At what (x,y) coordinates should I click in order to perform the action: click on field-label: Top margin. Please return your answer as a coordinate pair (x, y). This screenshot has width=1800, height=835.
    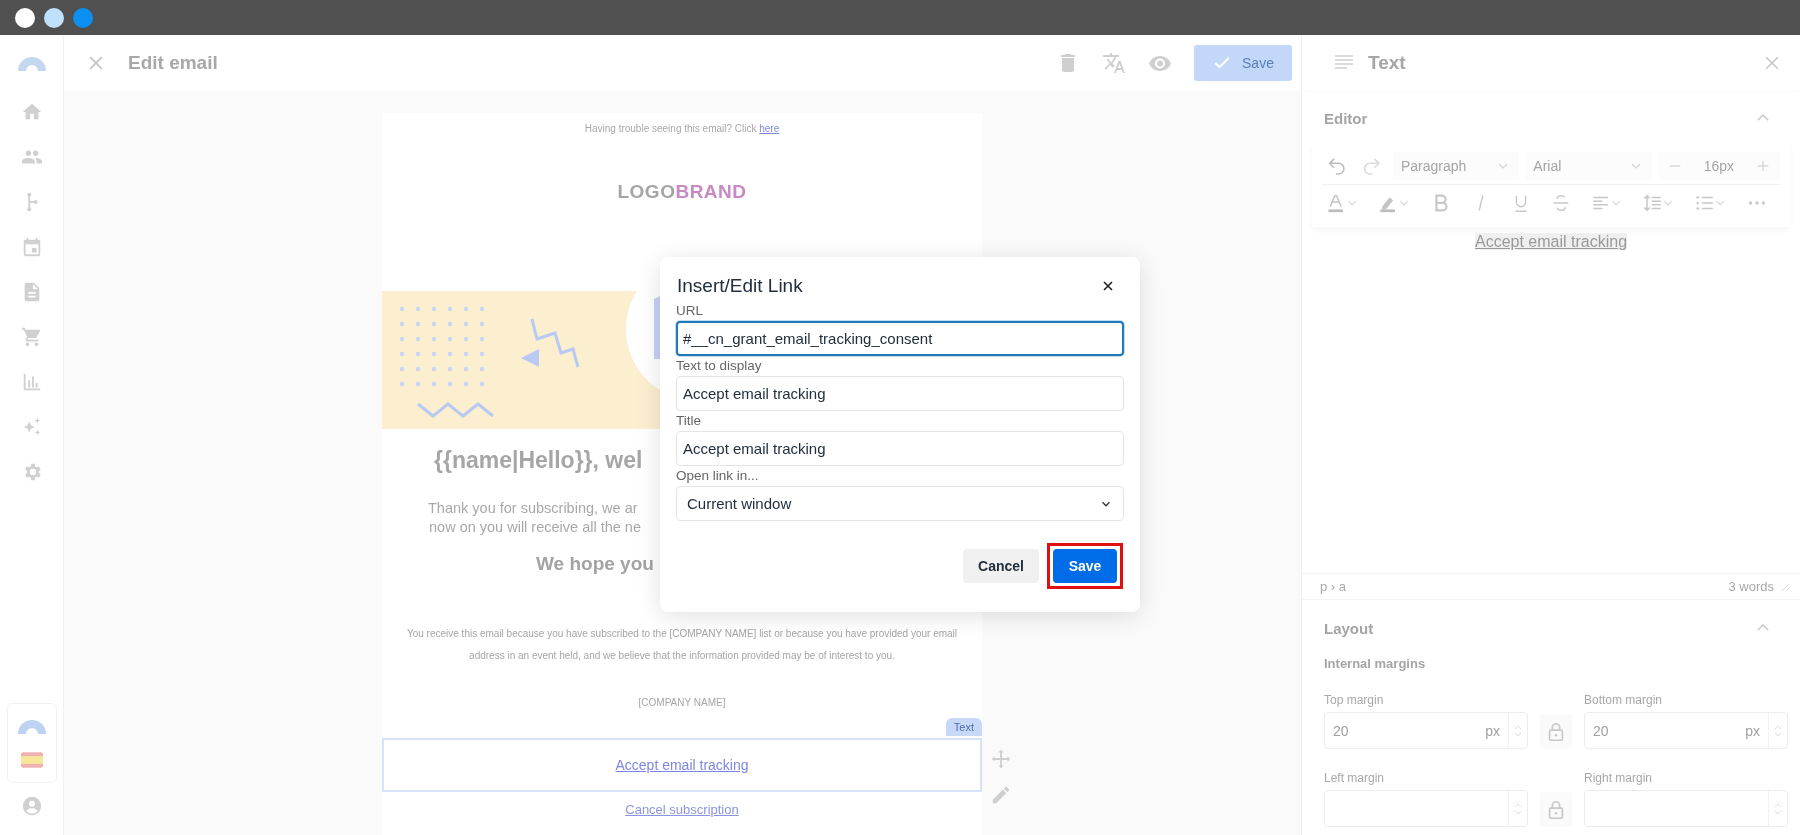
    Looking at the image, I should click on (1354, 700).